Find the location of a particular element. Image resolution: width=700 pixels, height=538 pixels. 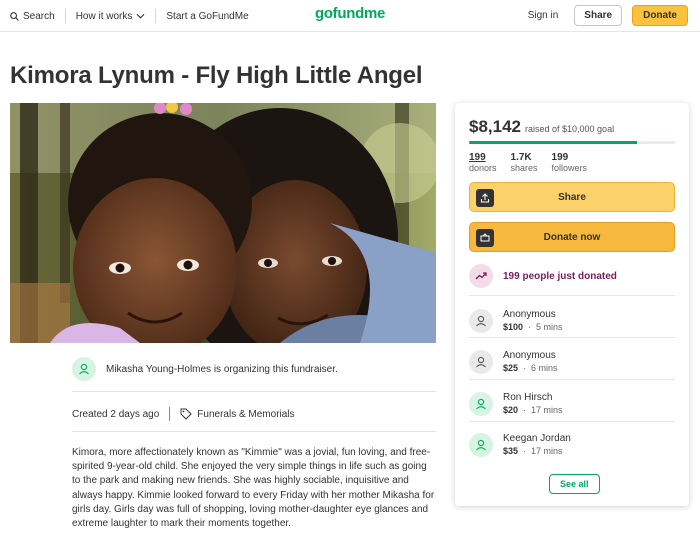

donate-button-top: Donate is located at coordinates (660, 15).